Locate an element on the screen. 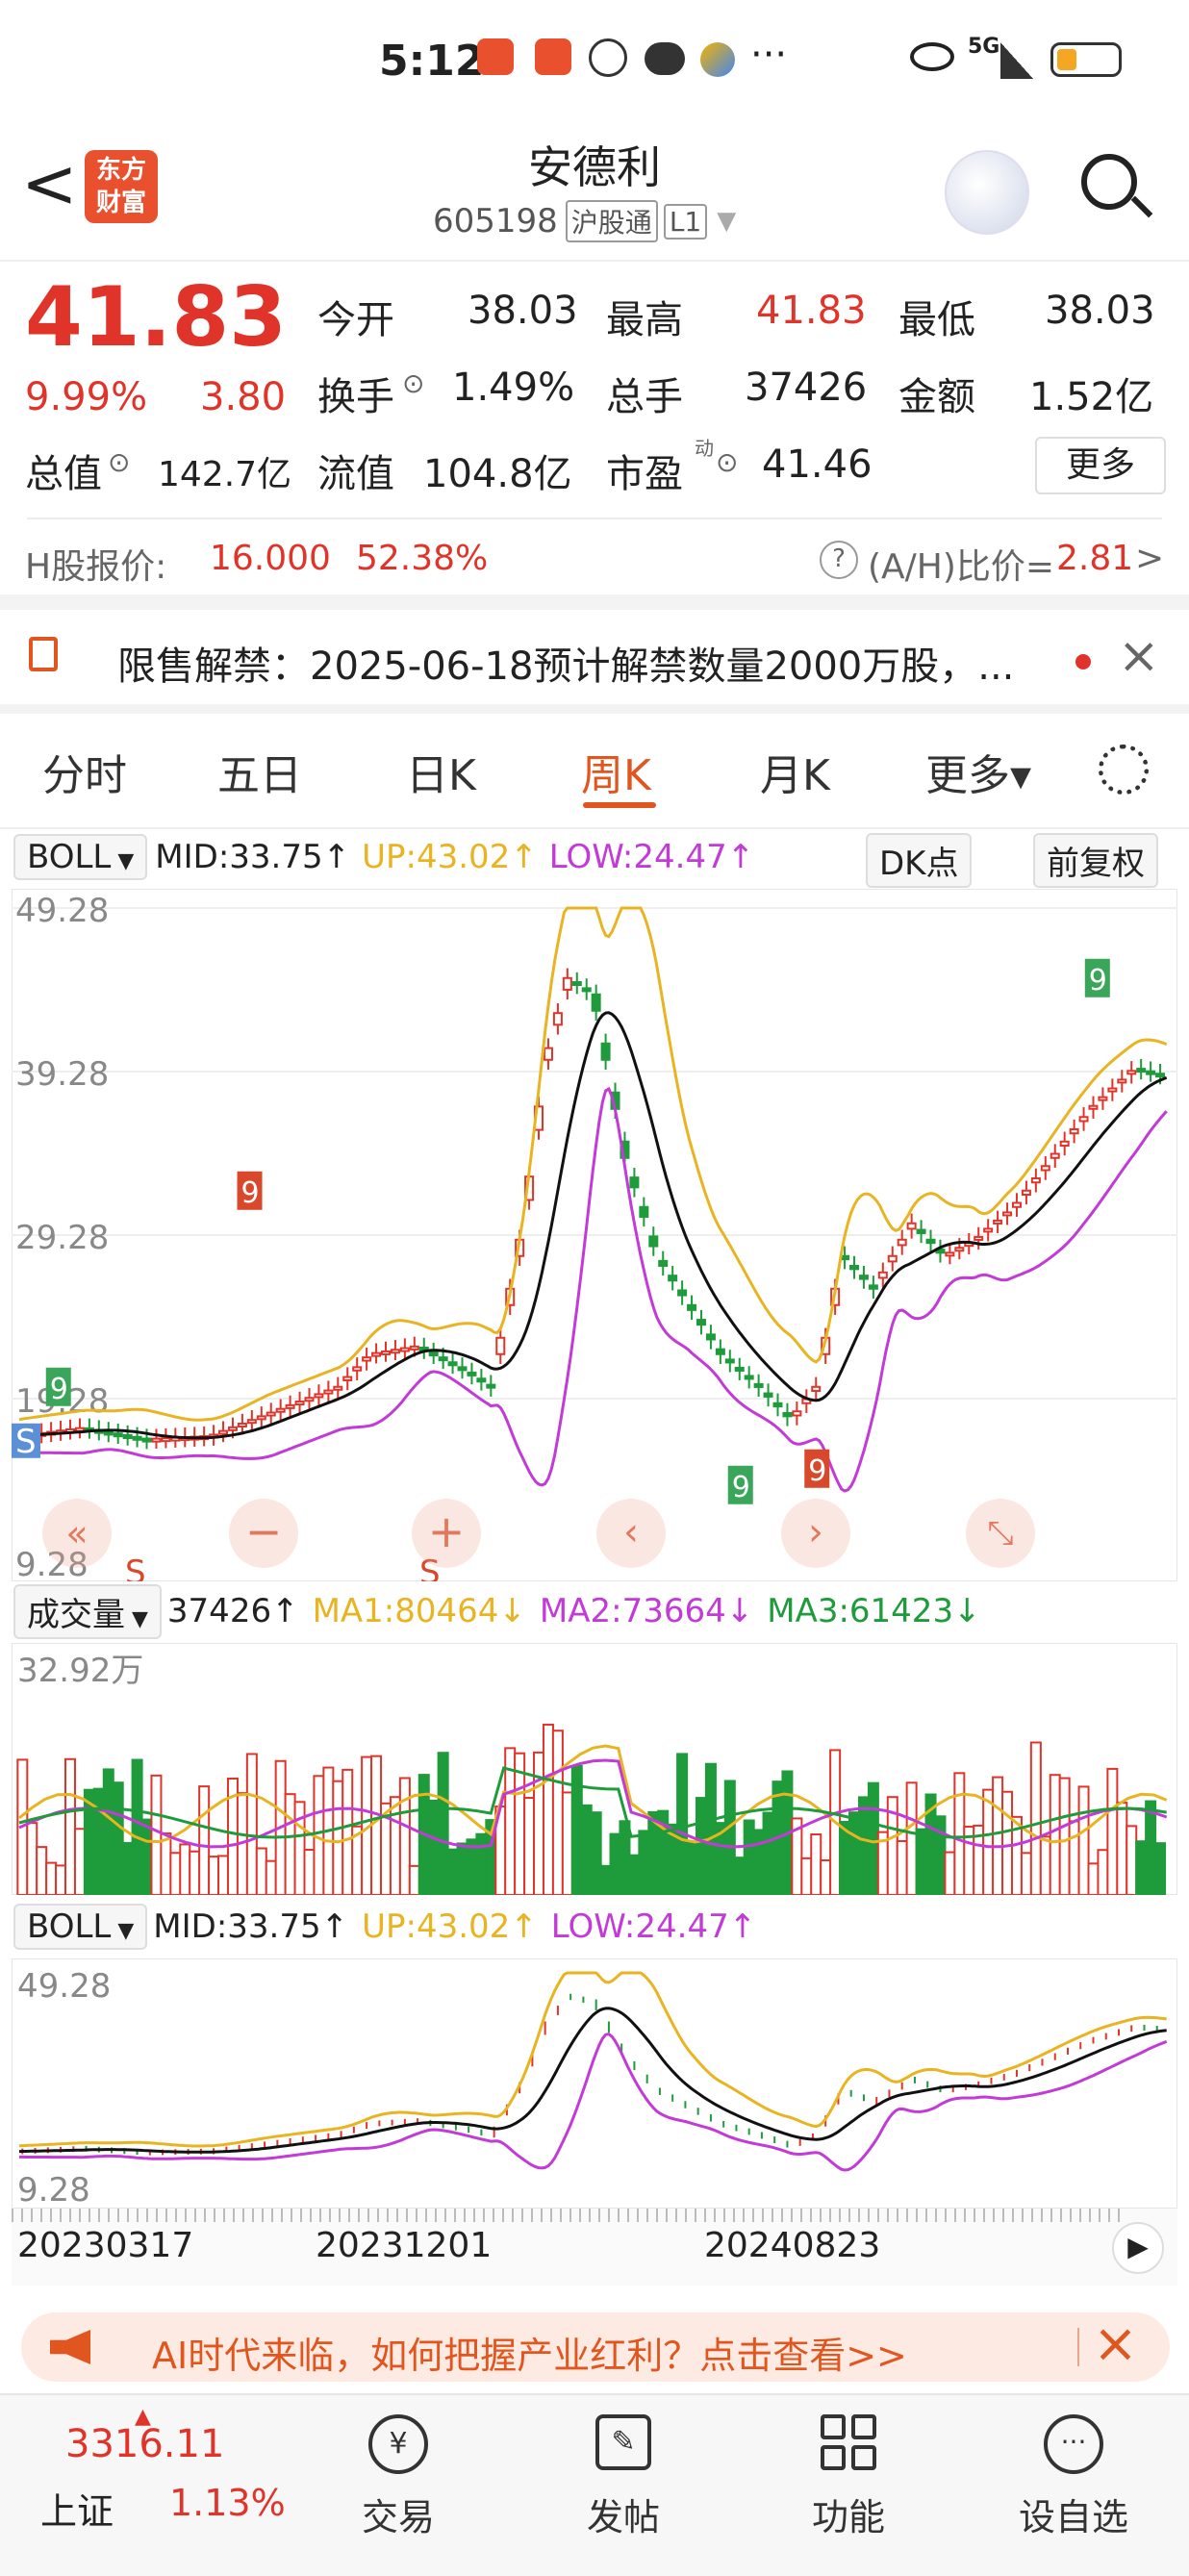 The height and width of the screenshot is (2576, 1189). dk-point-button: DK点 is located at coordinates (919, 861).